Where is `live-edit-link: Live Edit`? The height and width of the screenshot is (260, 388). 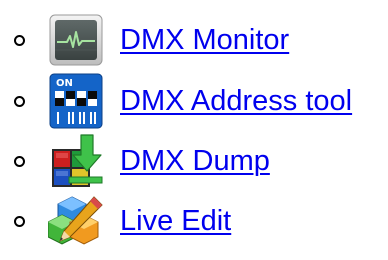
live-edit-link: Live Edit is located at coordinates (175, 221).